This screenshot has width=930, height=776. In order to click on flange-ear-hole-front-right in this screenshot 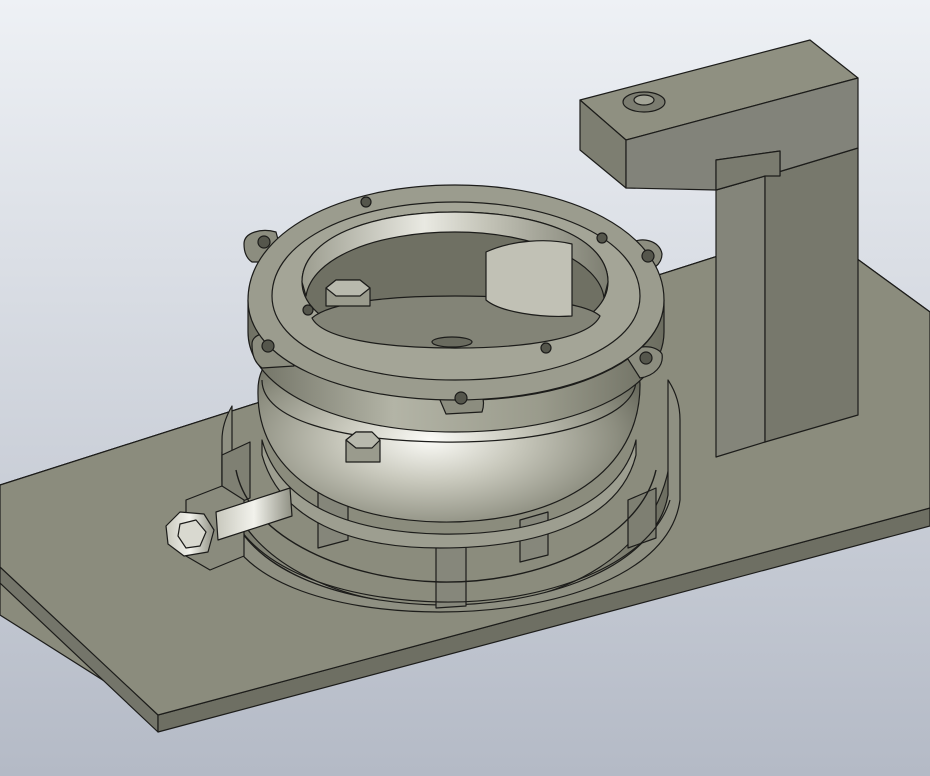, I will do `click(646, 358)`.